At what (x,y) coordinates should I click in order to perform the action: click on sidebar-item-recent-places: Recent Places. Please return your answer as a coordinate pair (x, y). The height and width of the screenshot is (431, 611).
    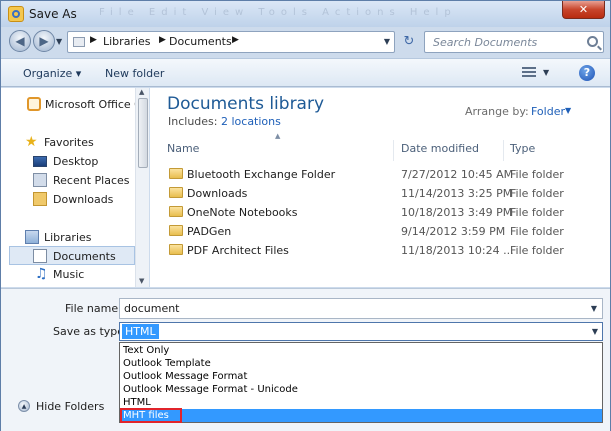
    Looking at the image, I should click on (68, 180).